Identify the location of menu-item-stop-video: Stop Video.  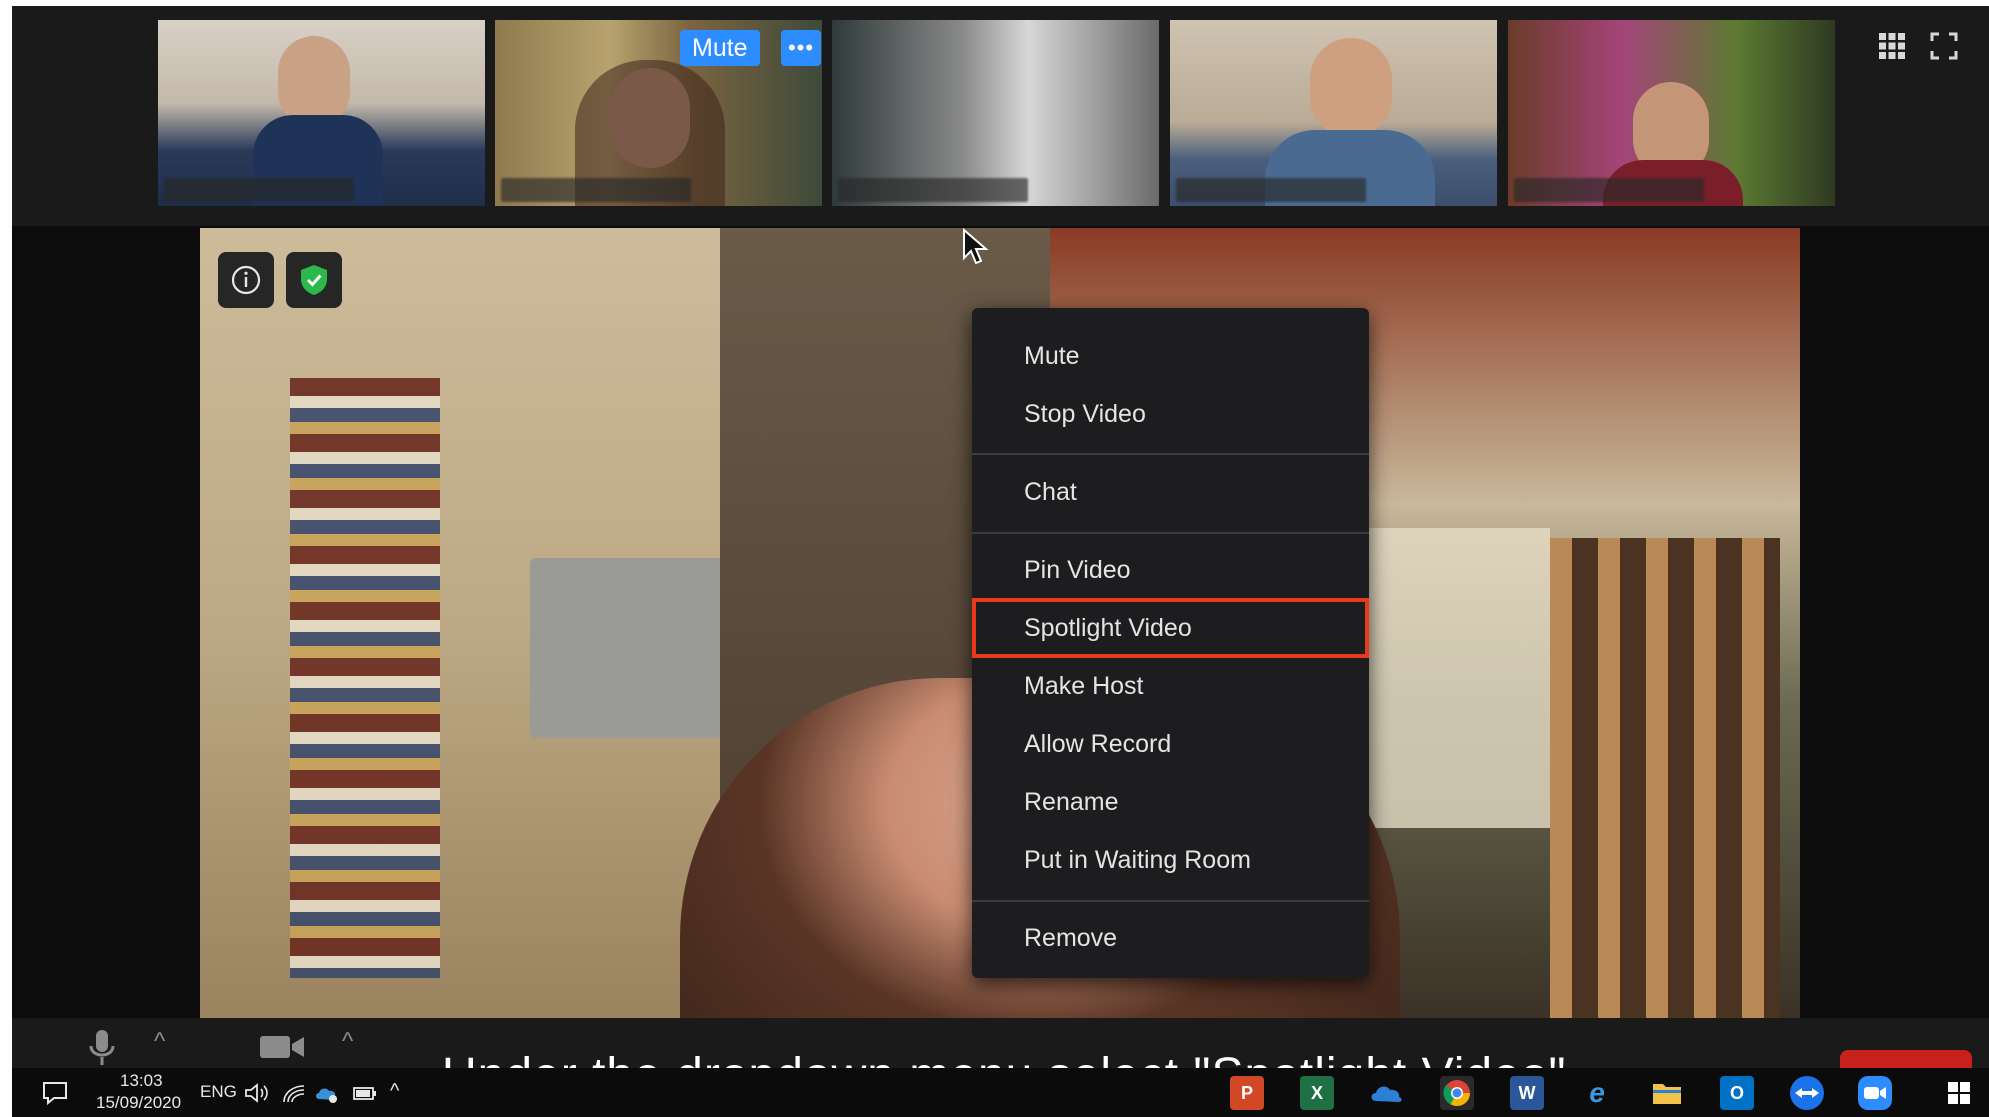
(1170, 414).